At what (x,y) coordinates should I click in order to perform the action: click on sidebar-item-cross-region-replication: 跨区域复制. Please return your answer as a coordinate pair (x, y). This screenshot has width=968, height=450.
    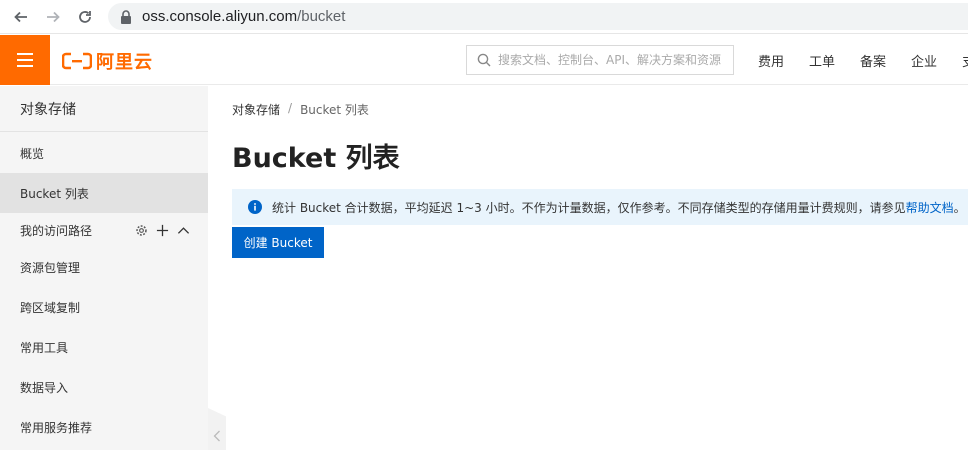
    Looking at the image, I should click on (104, 307).